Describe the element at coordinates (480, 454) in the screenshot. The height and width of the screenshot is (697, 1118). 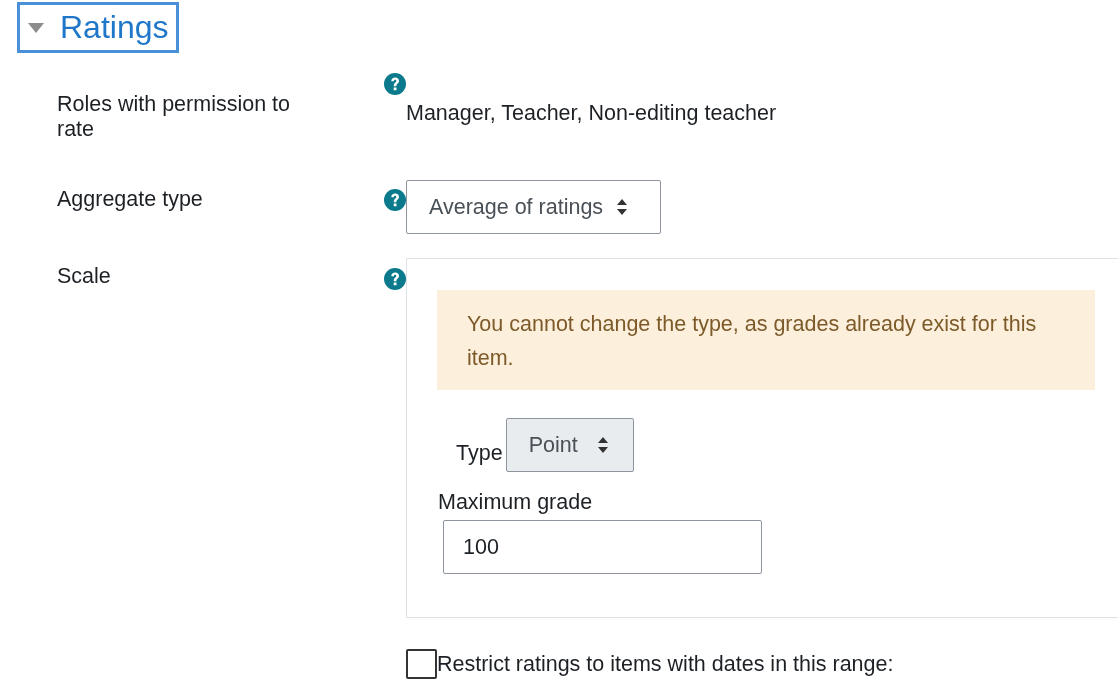
I see `type-label: Type` at that location.